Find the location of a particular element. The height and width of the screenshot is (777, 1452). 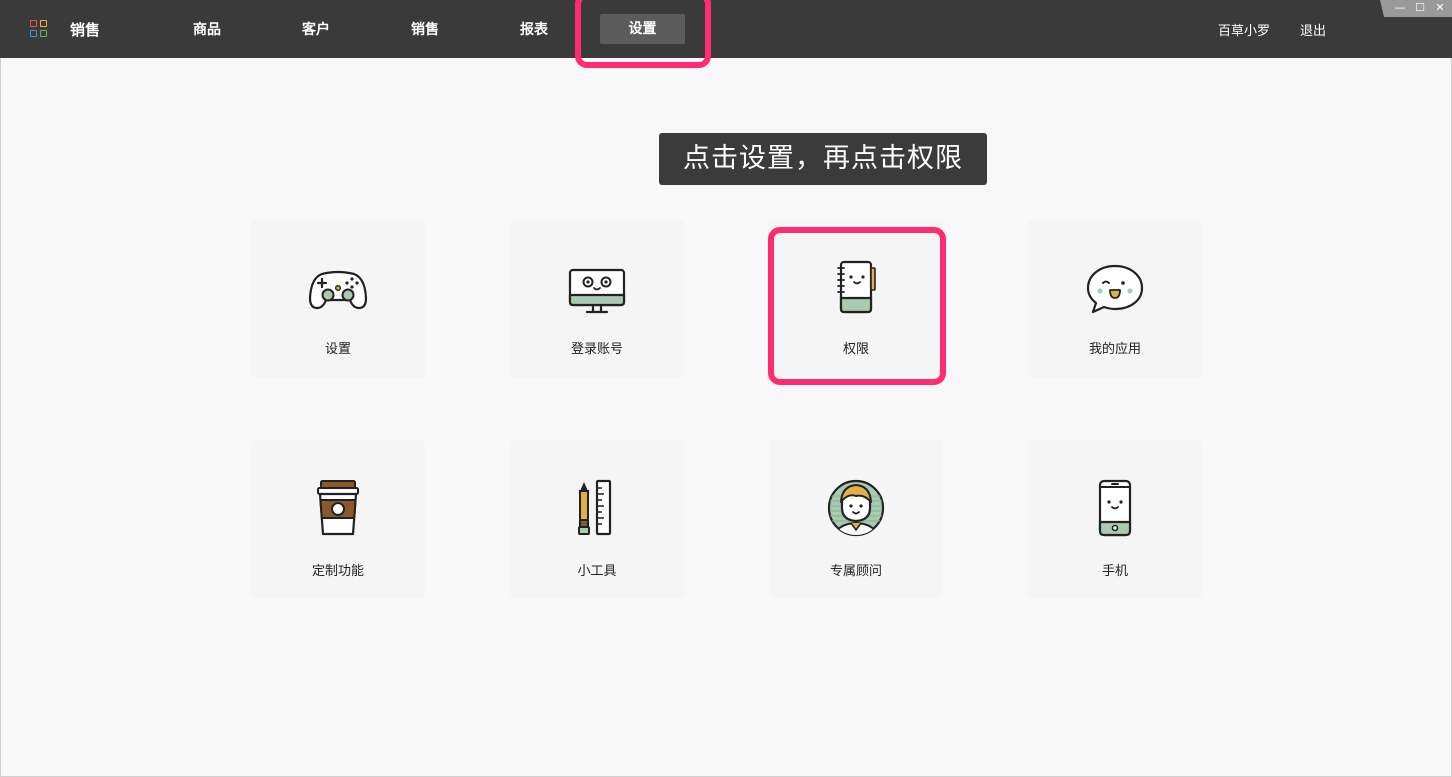

window-border-left is located at coordinates (0, 417).